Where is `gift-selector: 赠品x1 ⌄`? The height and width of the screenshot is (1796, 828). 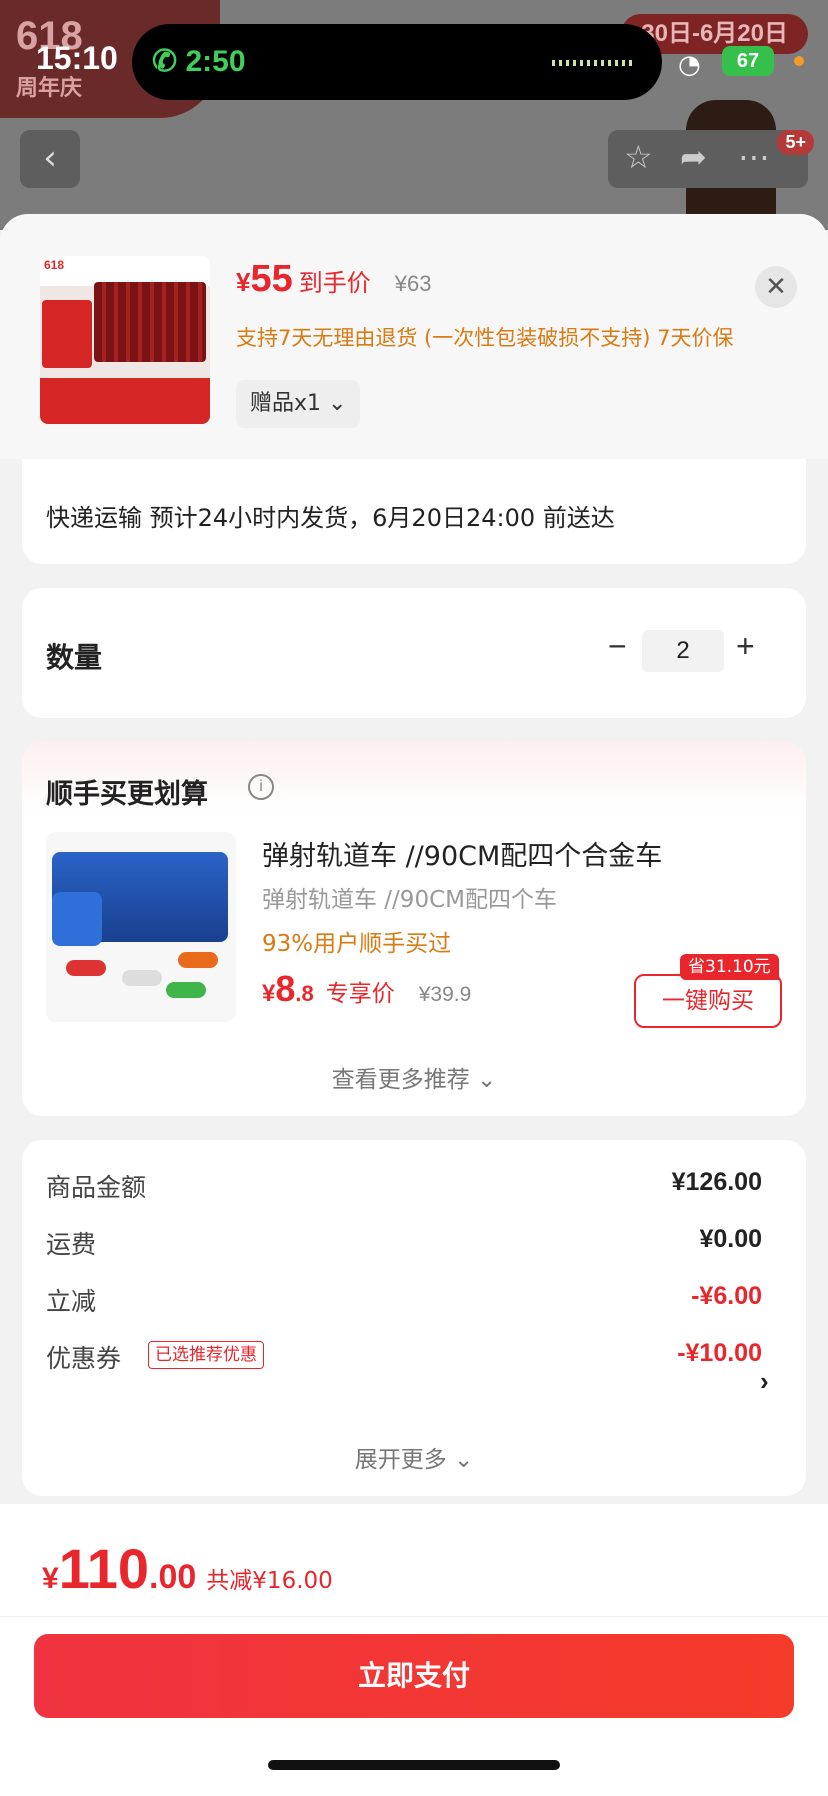 gift-selector: 赠品x1 ⌄ is located at coordinates (298, 404).